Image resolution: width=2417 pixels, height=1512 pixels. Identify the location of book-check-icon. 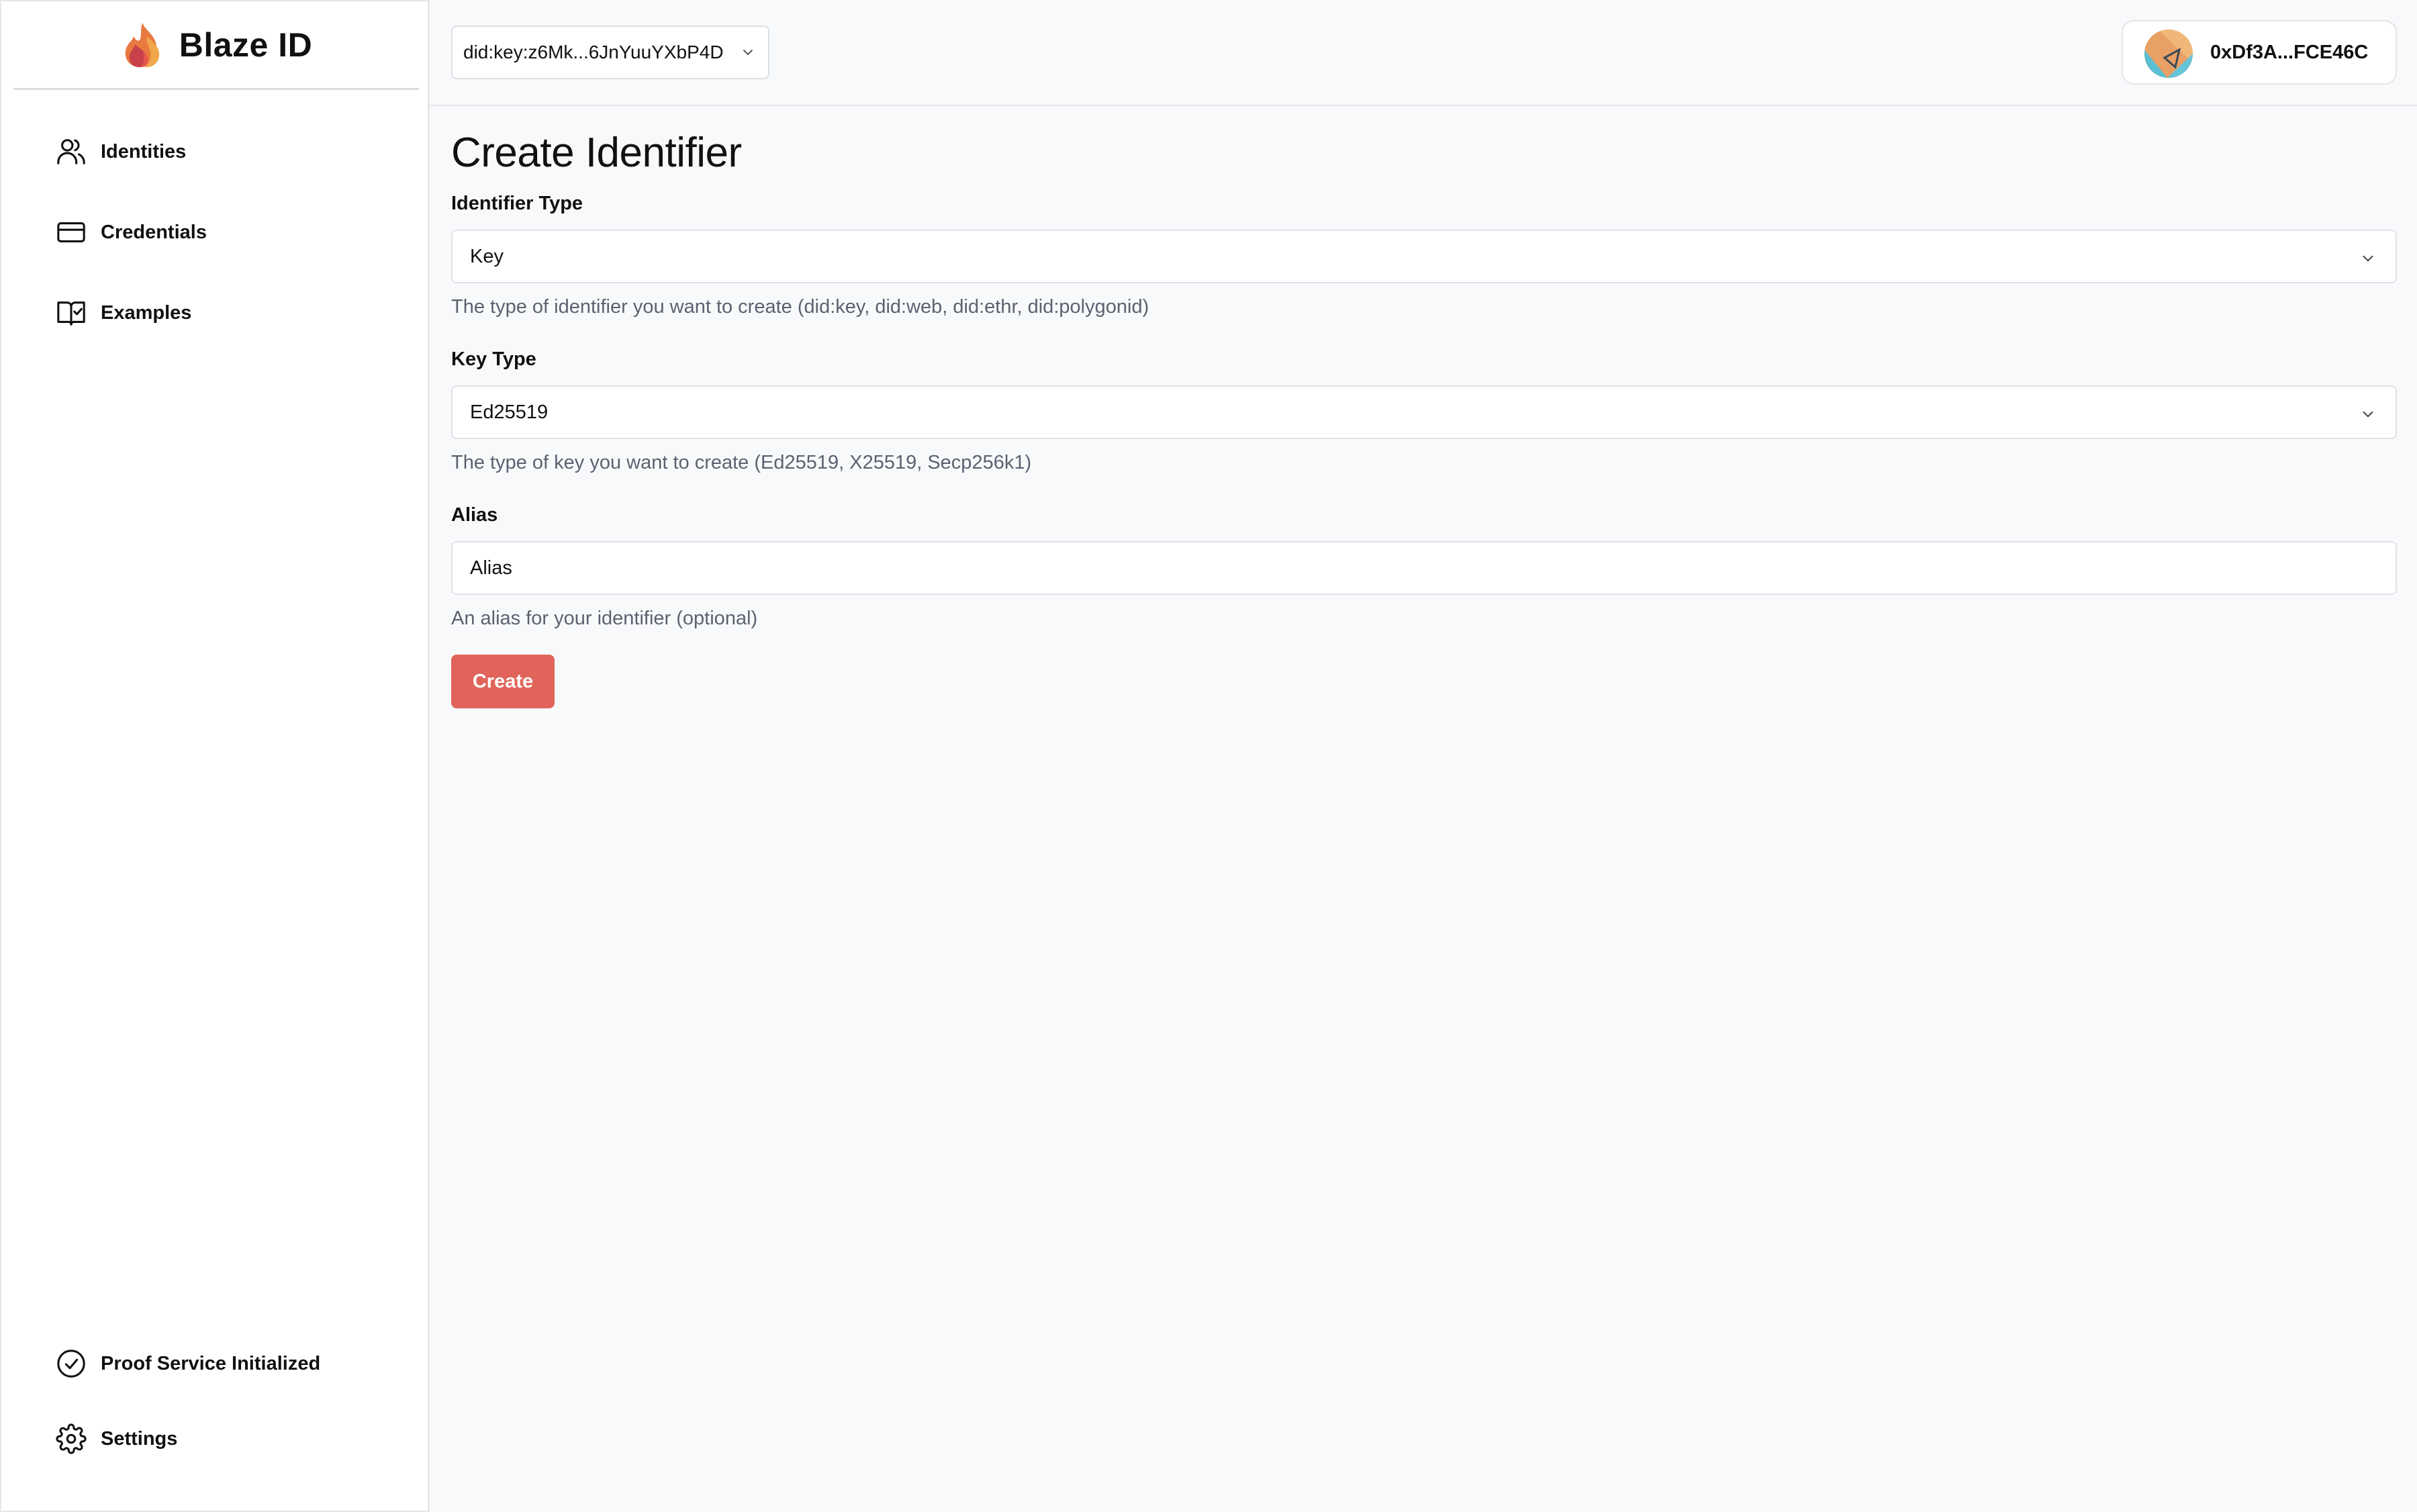
(71, 313).